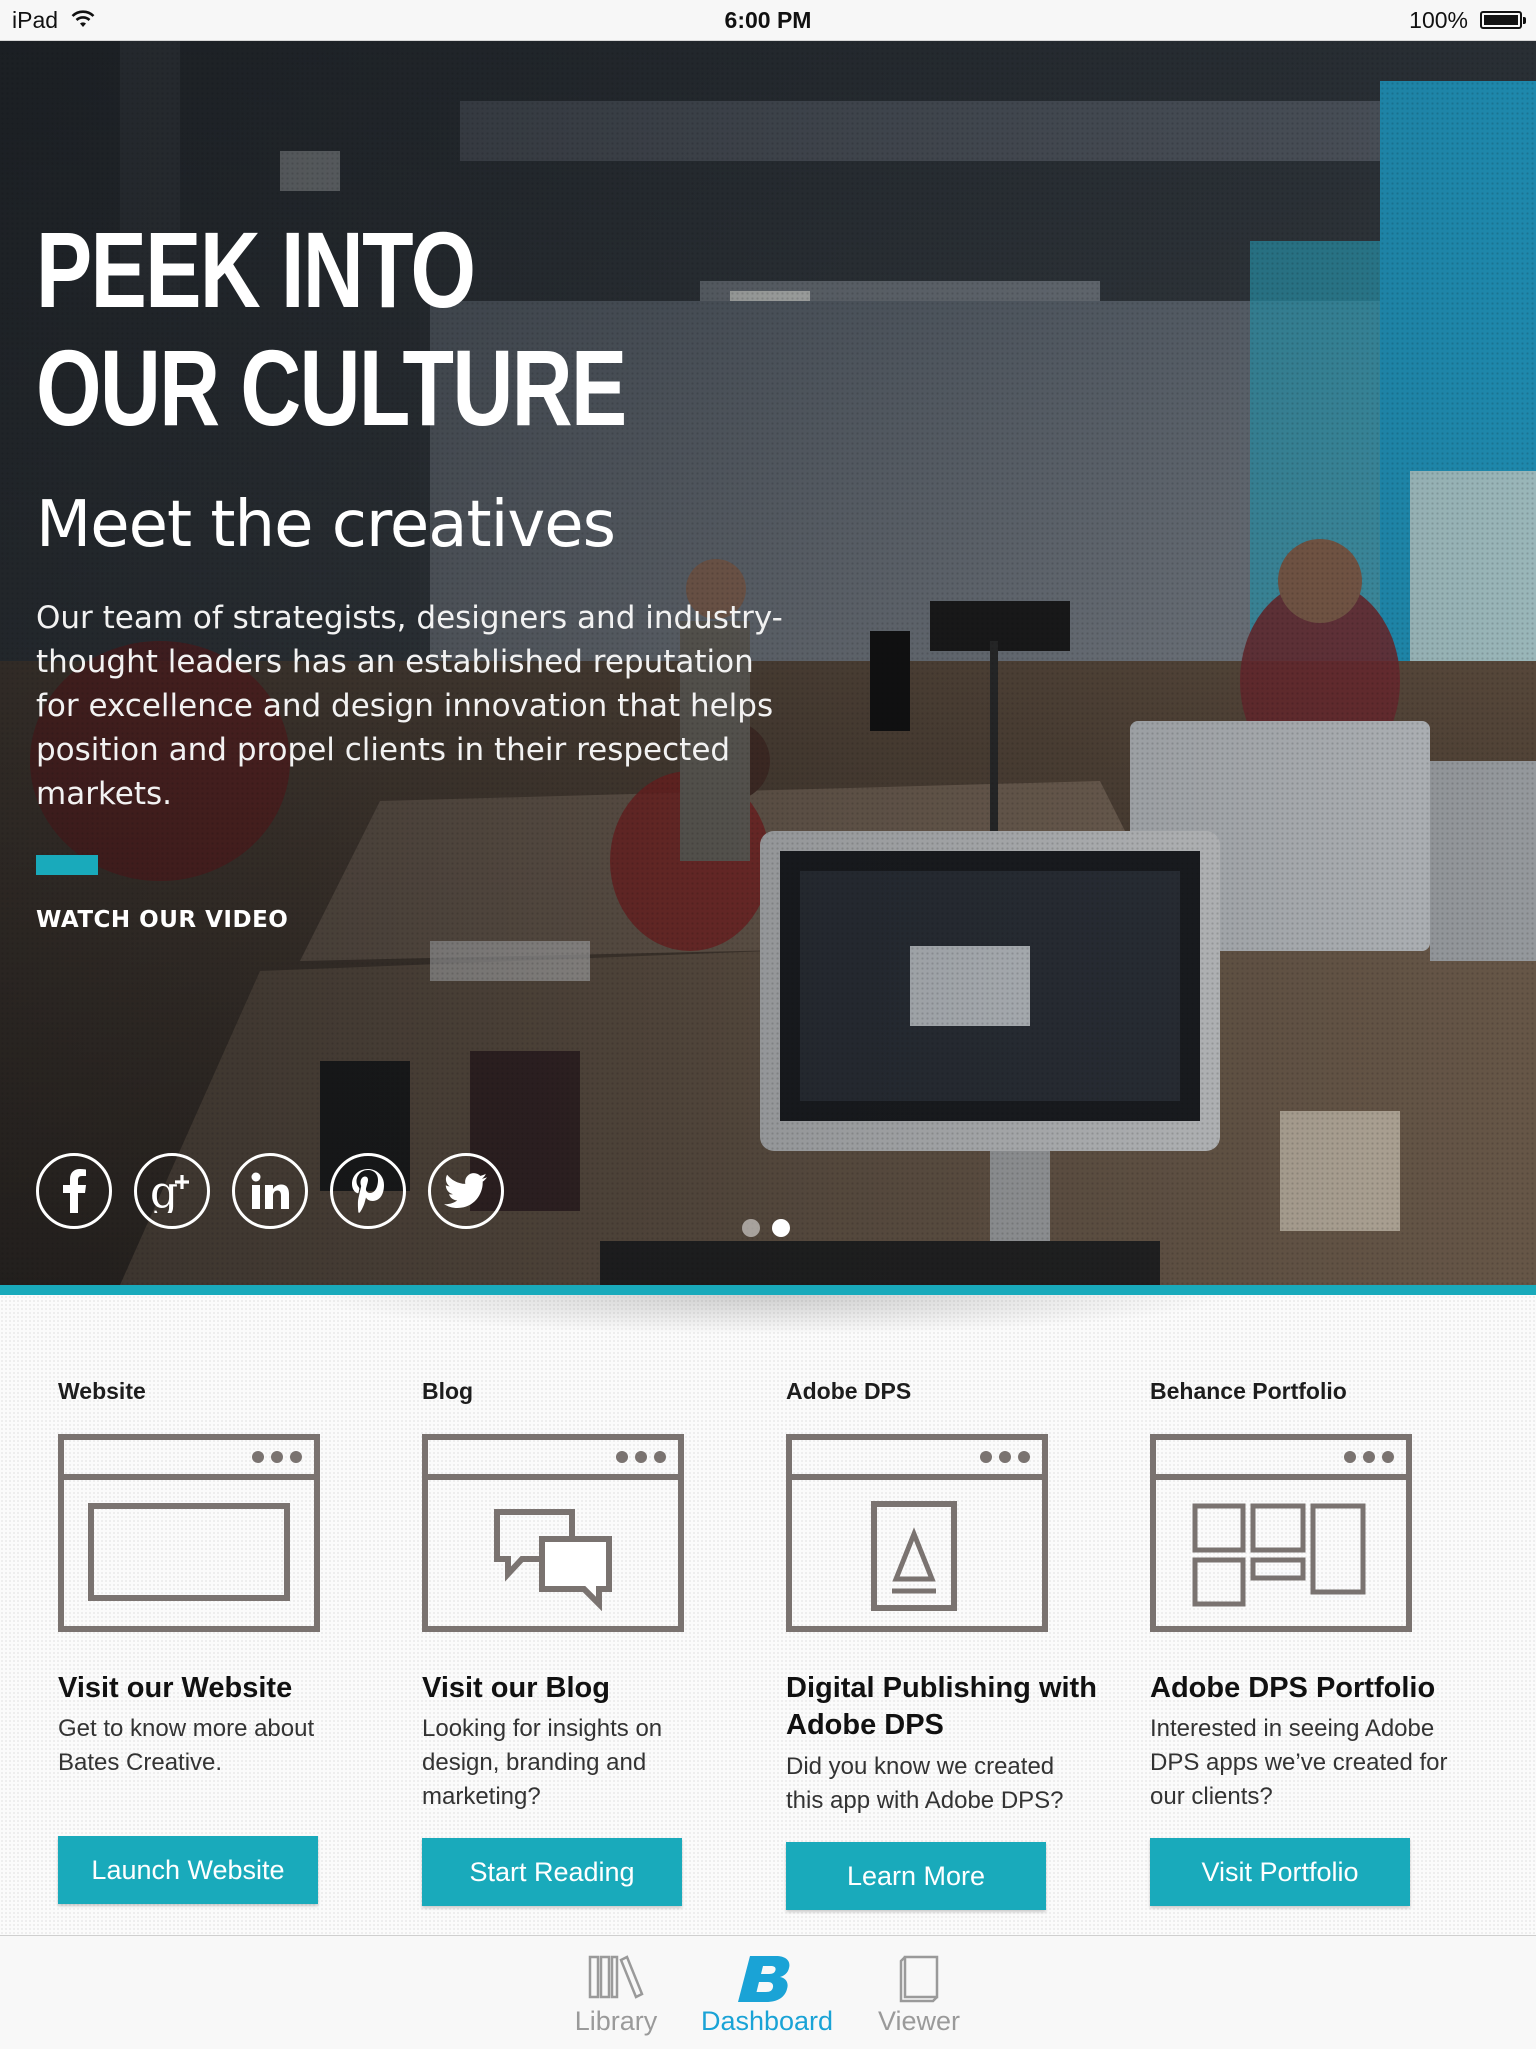 Image resolution: width=1536 pixels, height=2049 pixels. What do you see at coordinates (764, 1979) in the screenshot?
I see `b-logo-icon` at bounding box center [764, 1979].